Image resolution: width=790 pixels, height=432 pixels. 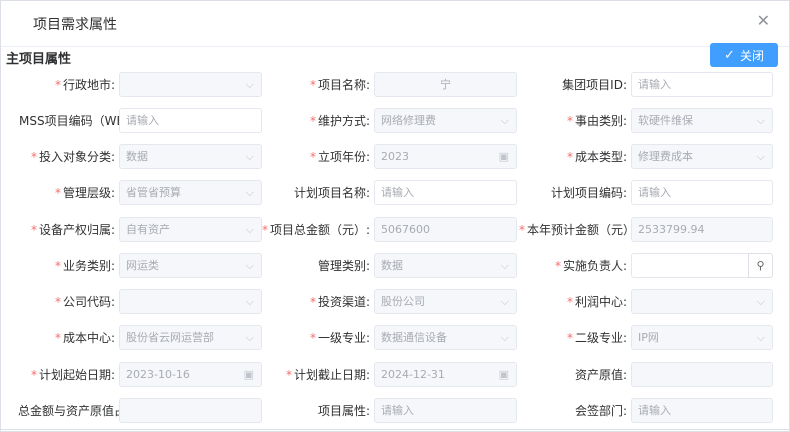 I want to click on ratio-field, so click(x=190, y=410).